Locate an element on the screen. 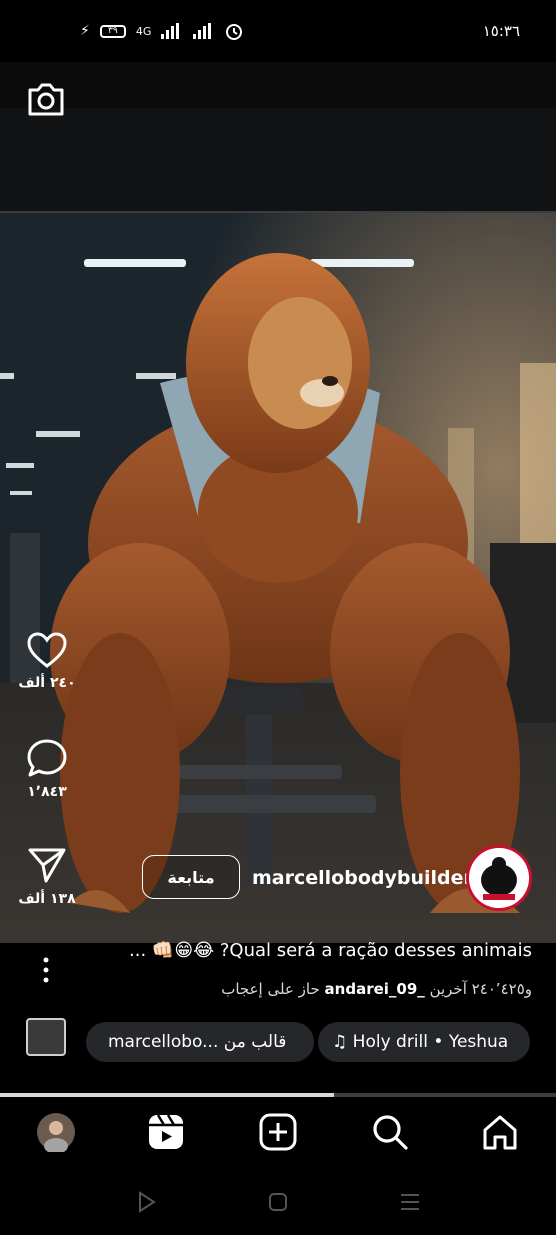 The height and width of the screenshot is (1235, 556). share-action: ١٣٨ ألف is located at coordinates (47, 876).